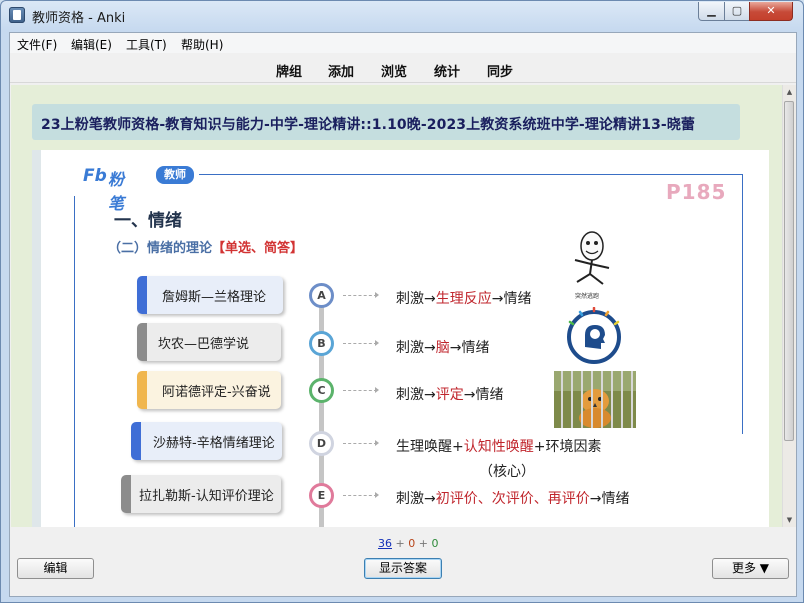 The width and height of the screenshot is (804, 603). I want to click on count-learning: 0, so click(412, 543).